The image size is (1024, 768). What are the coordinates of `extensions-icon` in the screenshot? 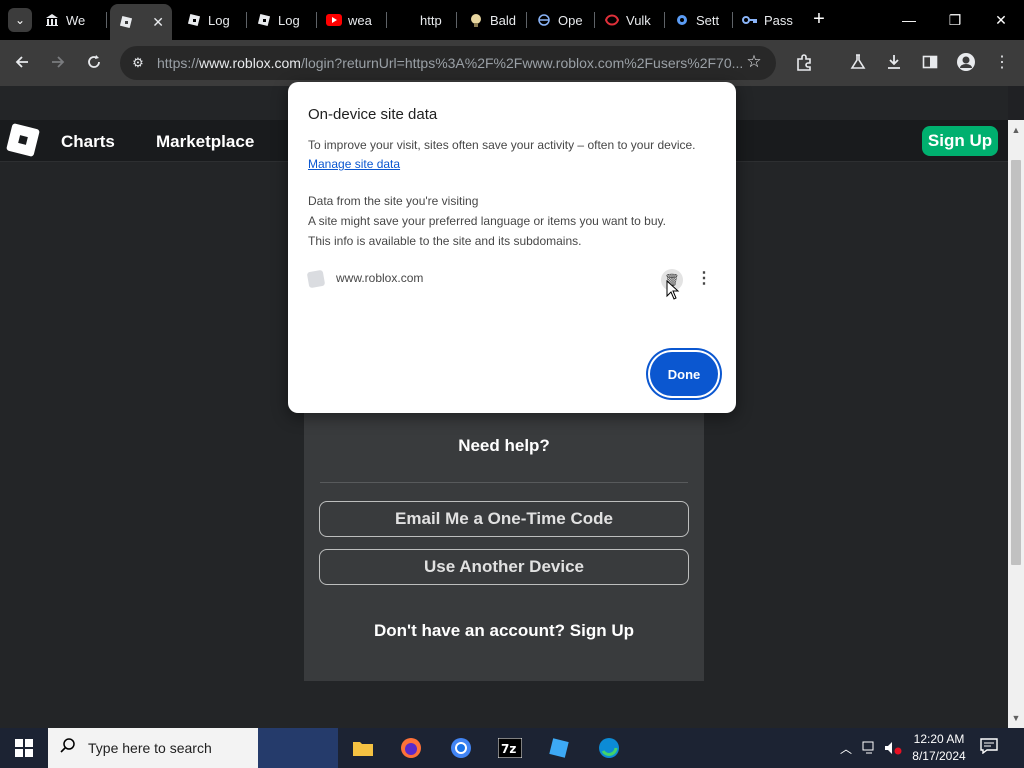 It's located at (804, 62).